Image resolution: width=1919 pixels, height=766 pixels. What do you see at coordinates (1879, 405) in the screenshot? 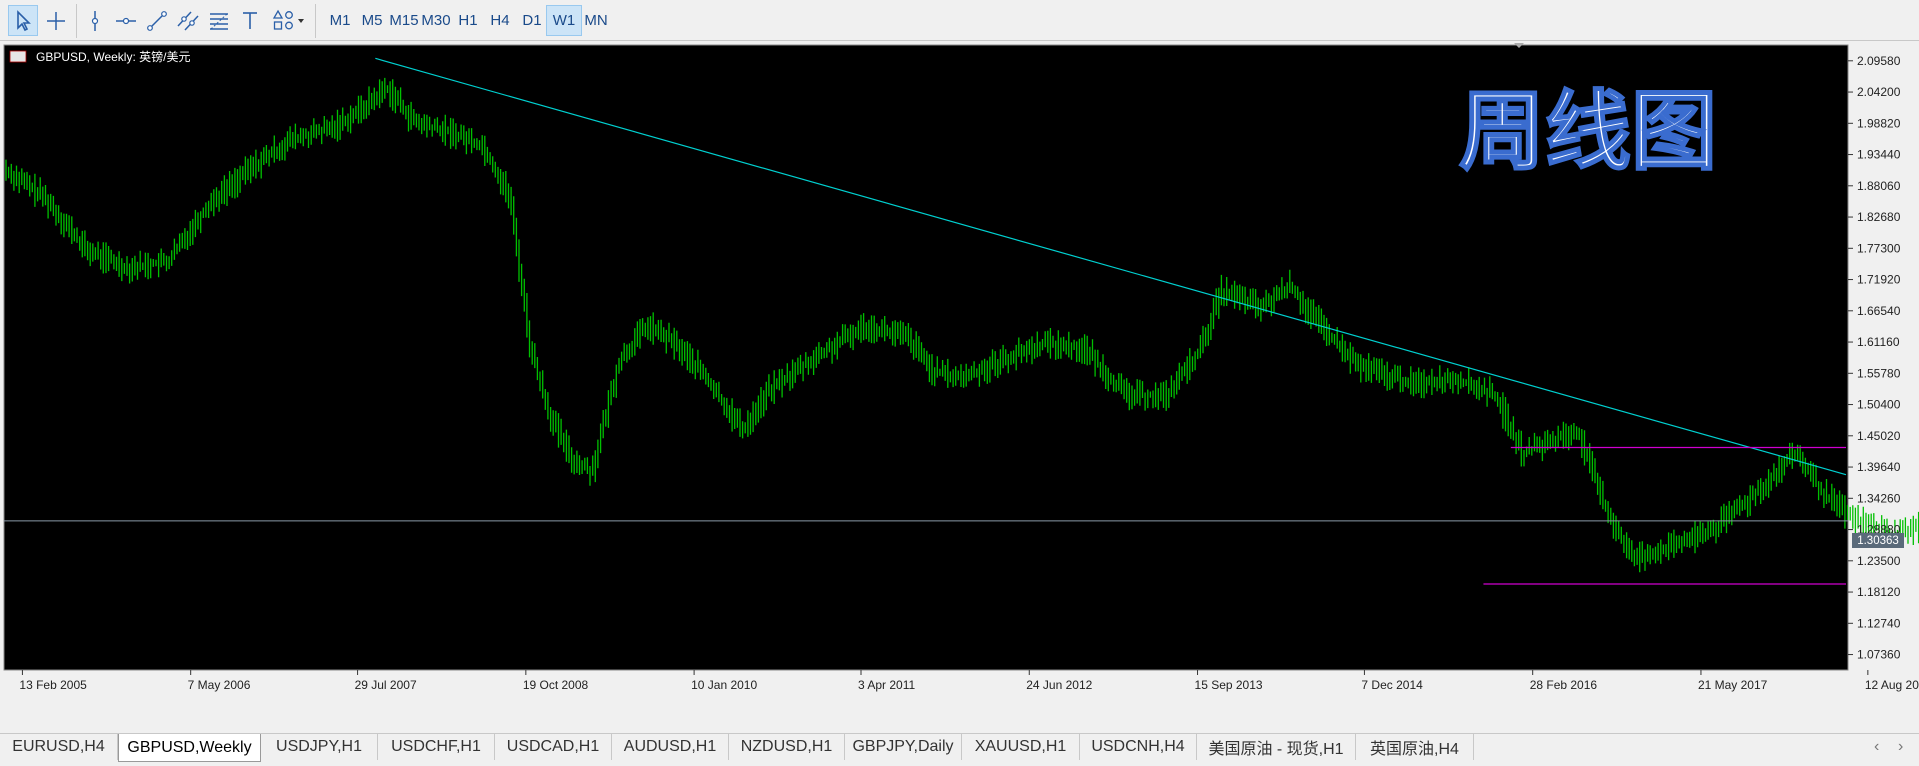
I see `price-tick-label: 1.50400` at bounding box center [1879, 405].